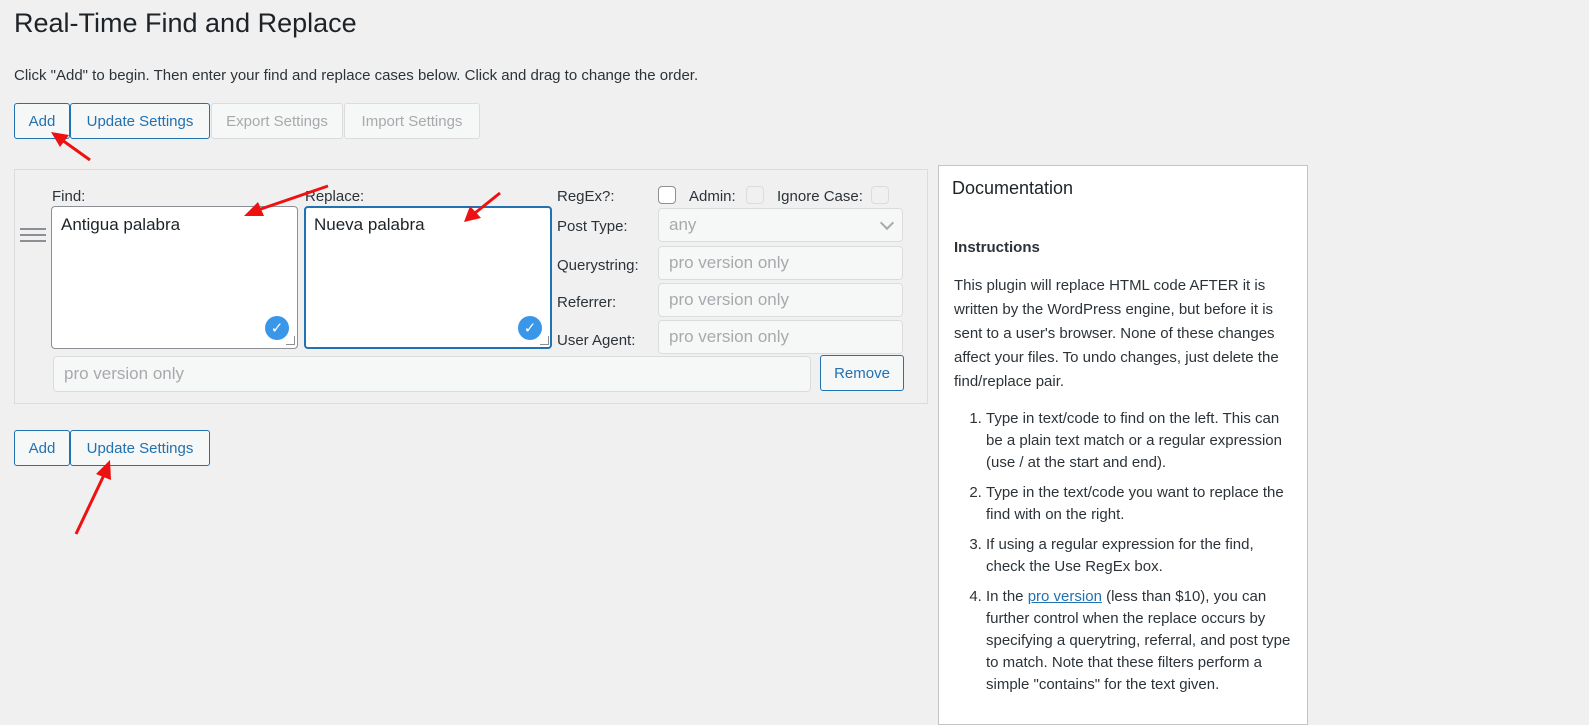  Describe the element at coordinates (598, 265) in the screenshot. I see `querystring-label: Querystring:` at that location.